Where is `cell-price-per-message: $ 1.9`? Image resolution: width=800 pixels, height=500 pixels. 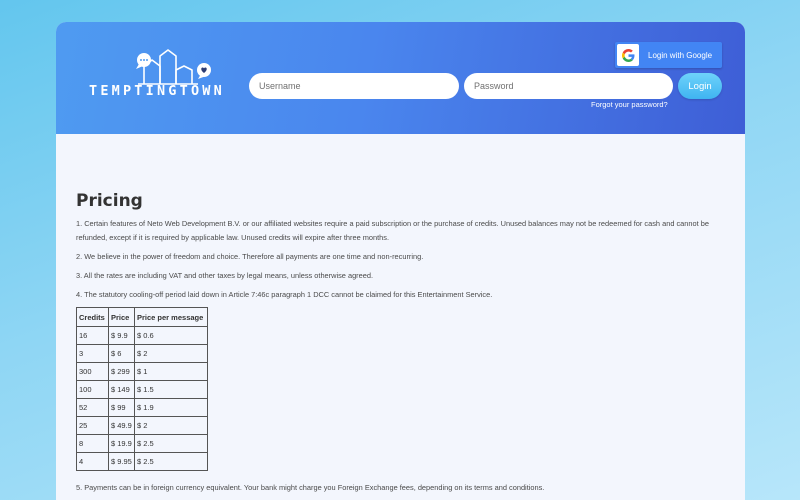
cell-price-per-message: $ 1.9 is located at coordinates (171, 407).